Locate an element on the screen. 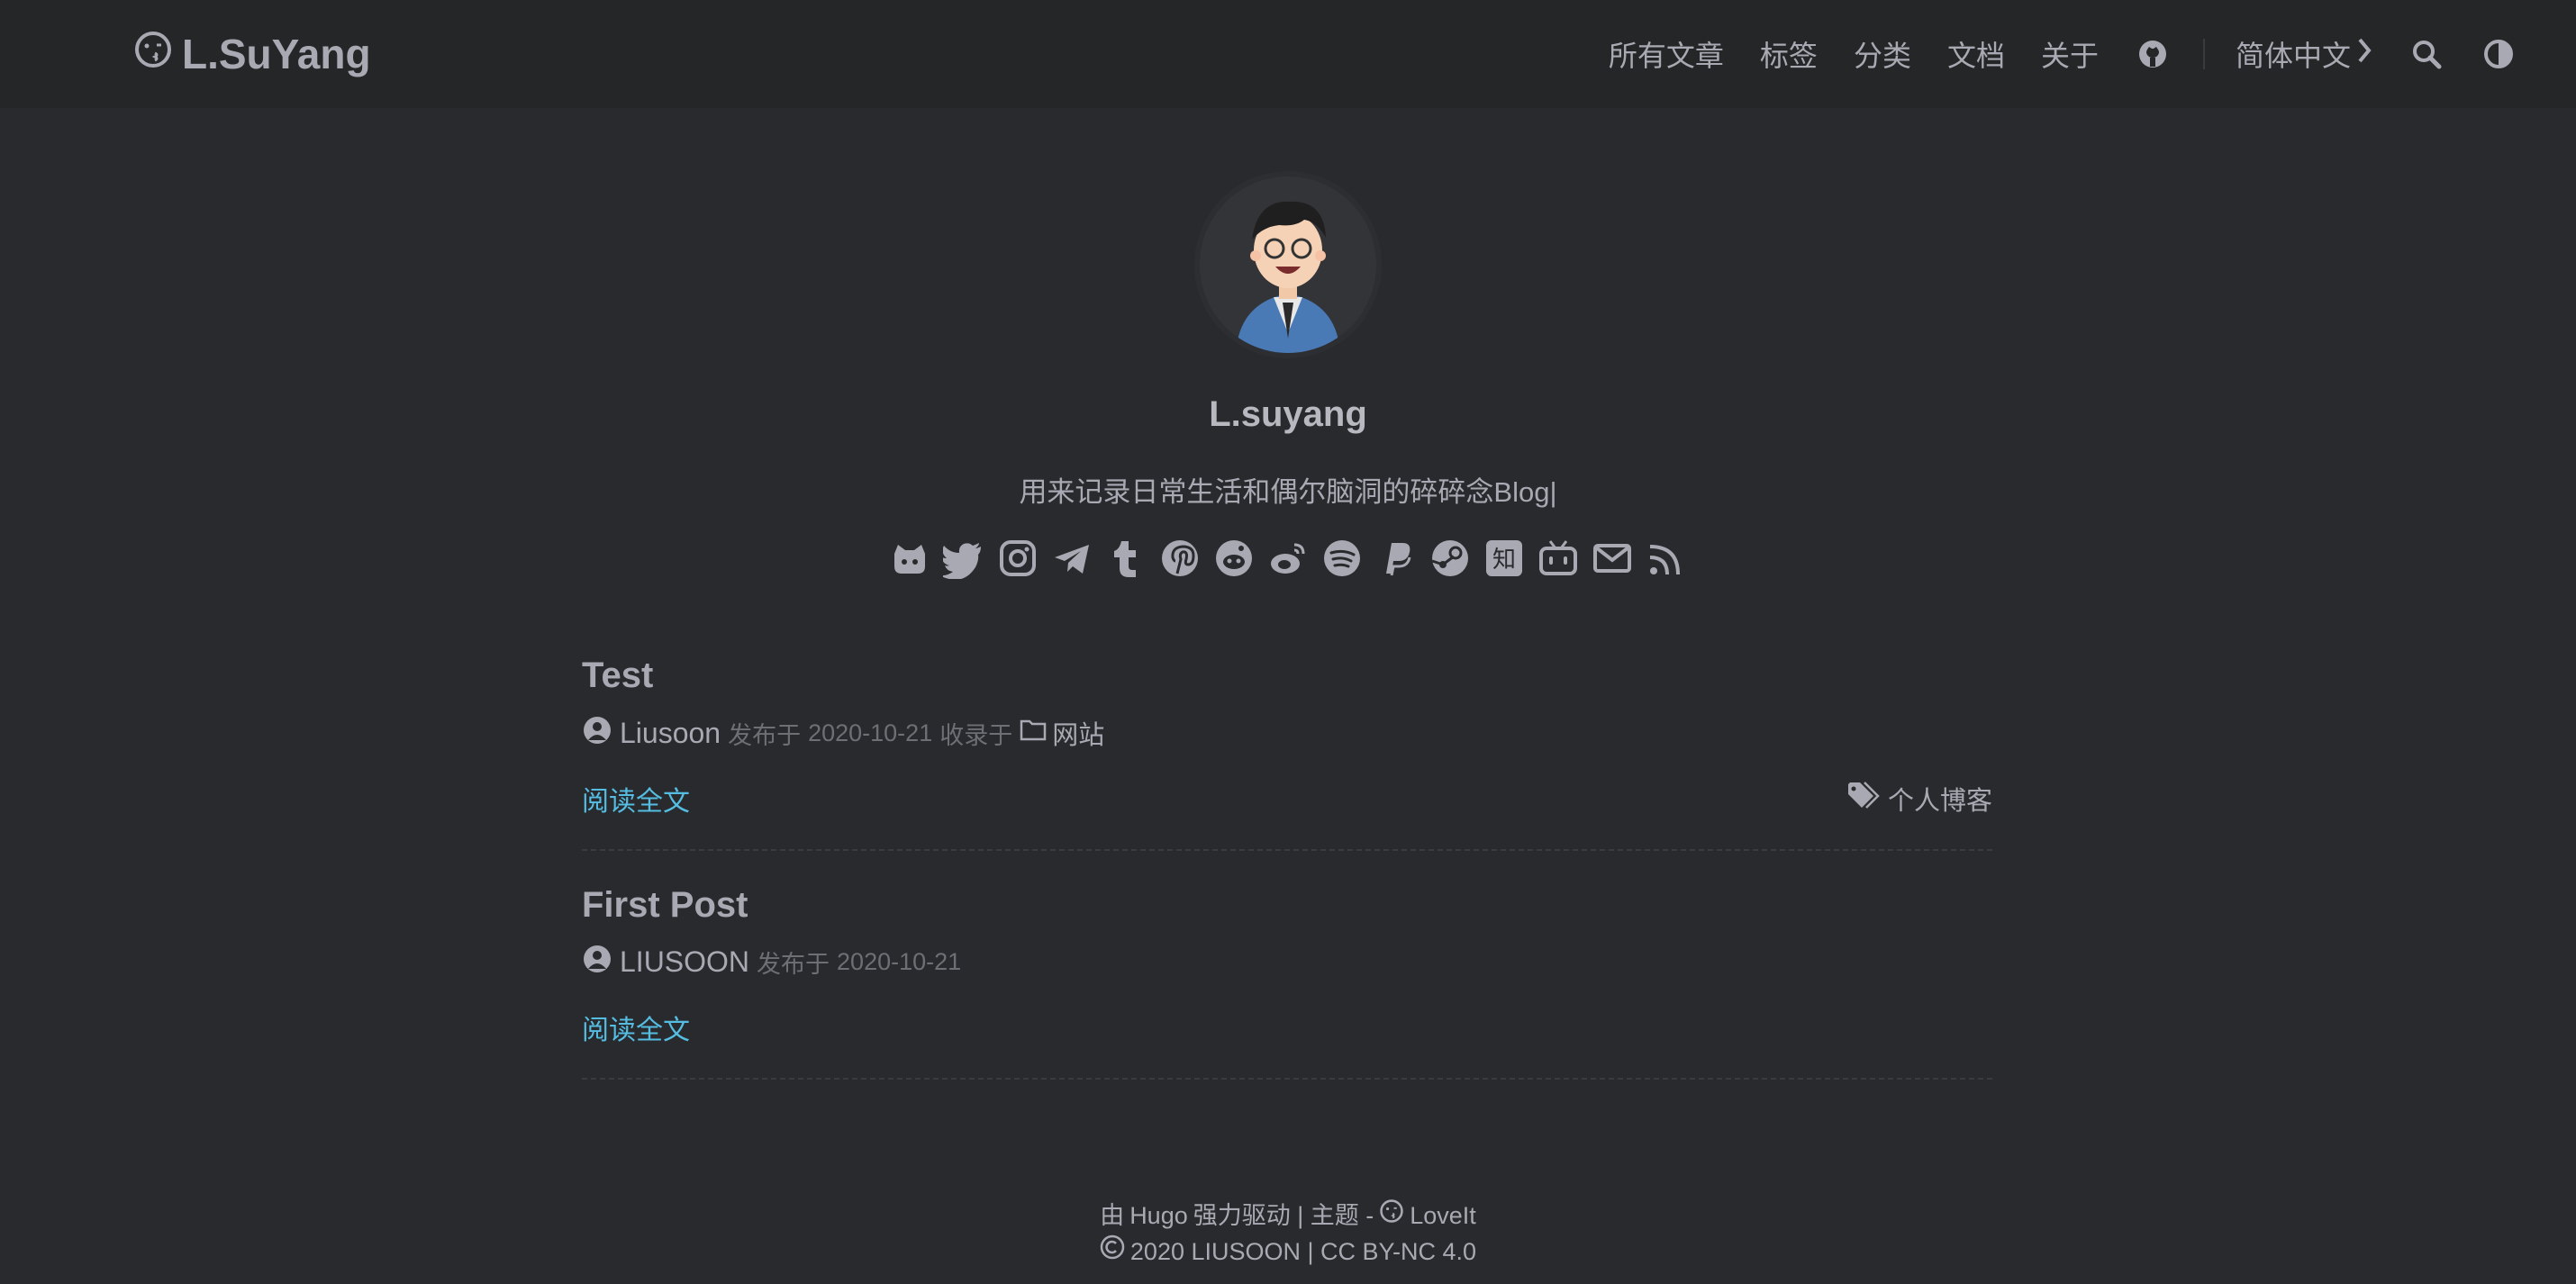 The width and height of the screenshot is (2576, 1284). instagram-icon is located at coordinates (1017, 559).